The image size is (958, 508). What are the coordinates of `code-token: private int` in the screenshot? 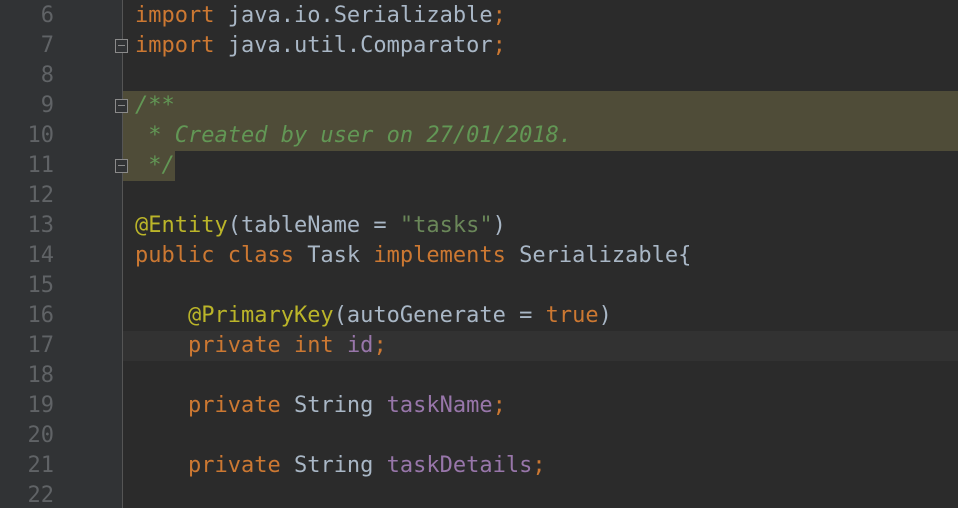 It's located at (267, 345).